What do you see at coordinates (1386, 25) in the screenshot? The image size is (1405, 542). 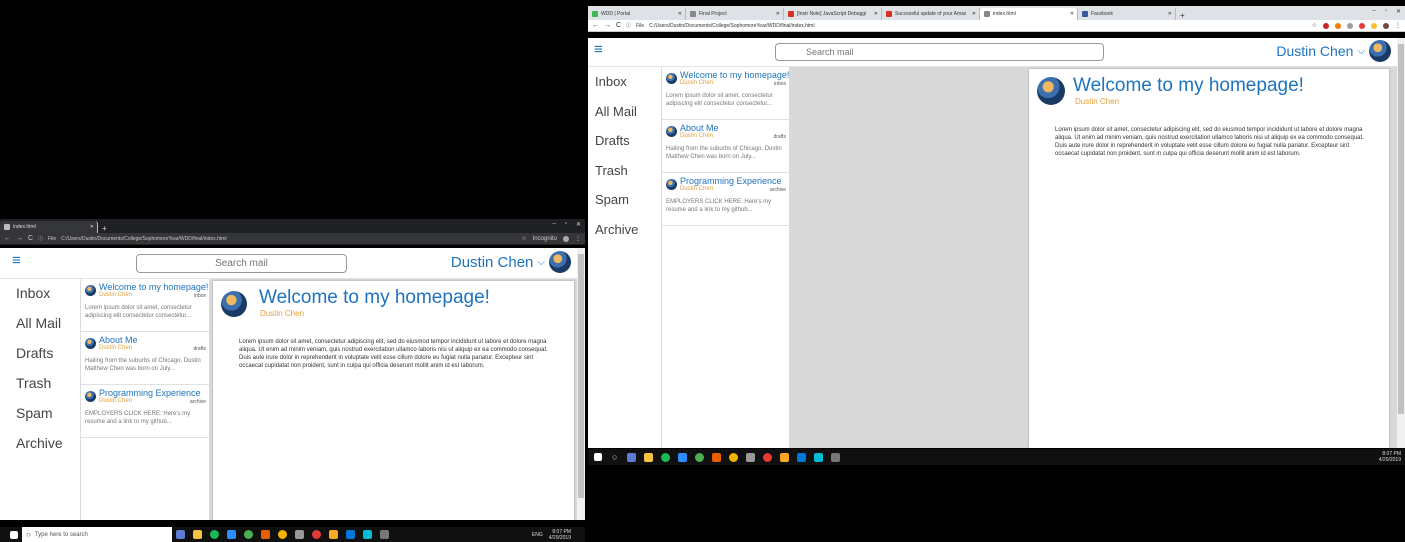 I see `profile-icon` at bounding box center [1386, 25].